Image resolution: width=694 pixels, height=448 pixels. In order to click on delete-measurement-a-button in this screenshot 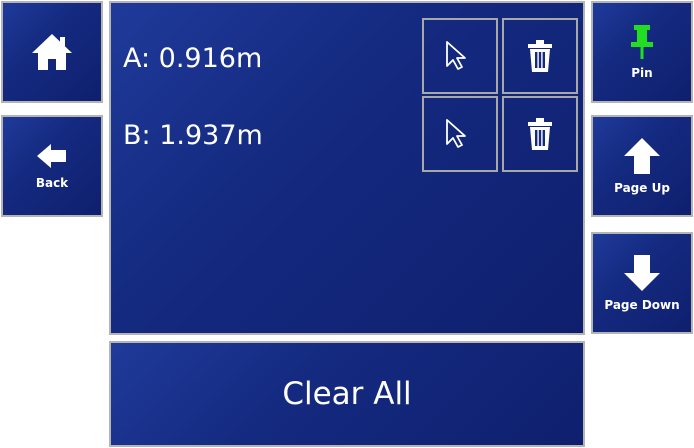, I will do `click(540, 56)`.